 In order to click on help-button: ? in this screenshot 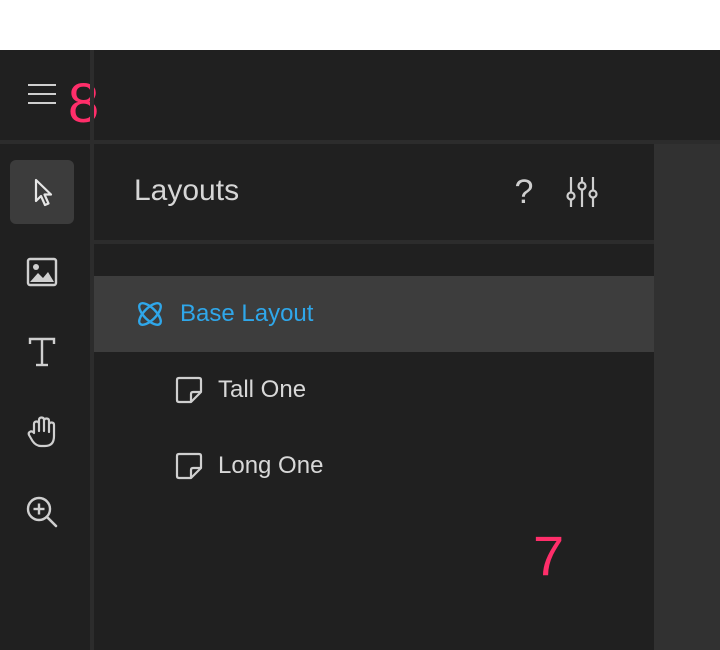, I will do `click(524, 192)`.